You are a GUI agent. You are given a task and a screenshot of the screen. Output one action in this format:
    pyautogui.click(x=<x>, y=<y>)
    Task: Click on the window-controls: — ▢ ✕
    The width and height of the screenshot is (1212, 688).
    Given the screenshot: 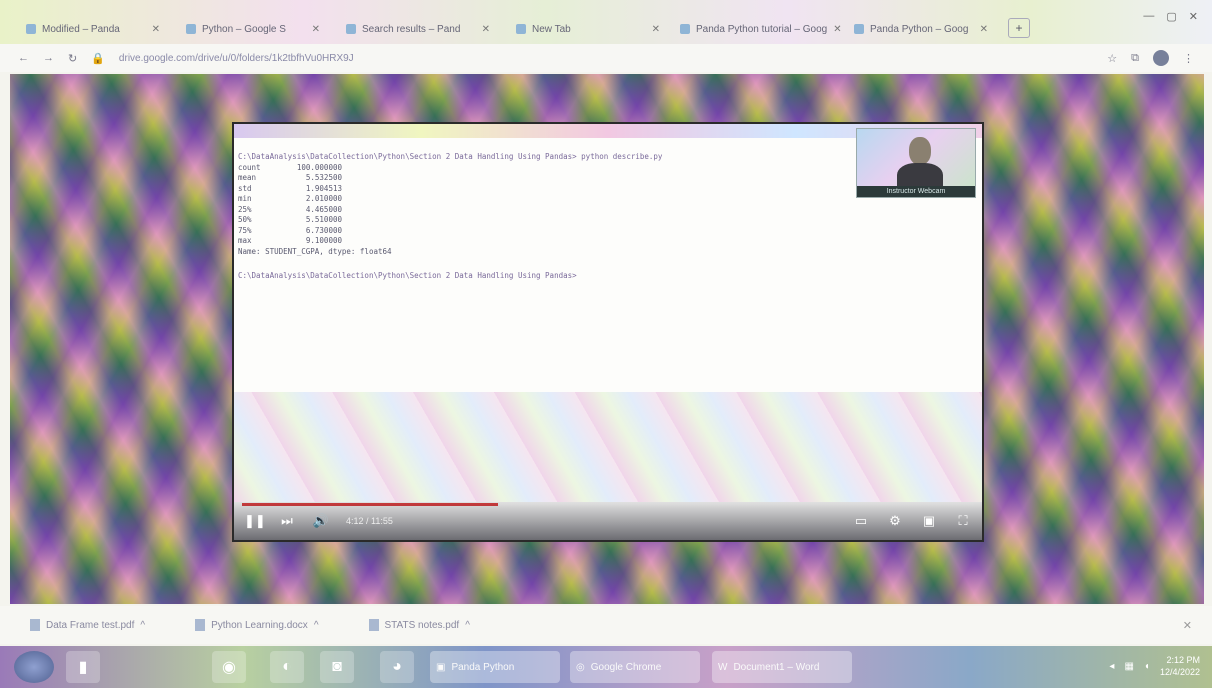 What is the action you would take?
    pyautogui.click(x=1170, y=16)
    